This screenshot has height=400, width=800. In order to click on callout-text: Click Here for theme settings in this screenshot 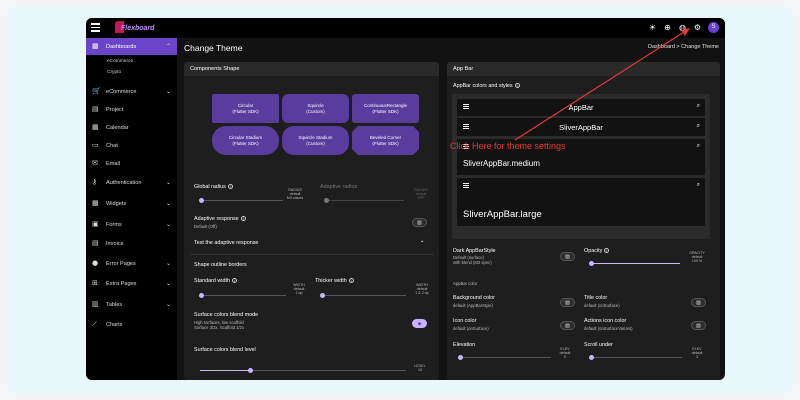, I will do `click(508, 146)`.